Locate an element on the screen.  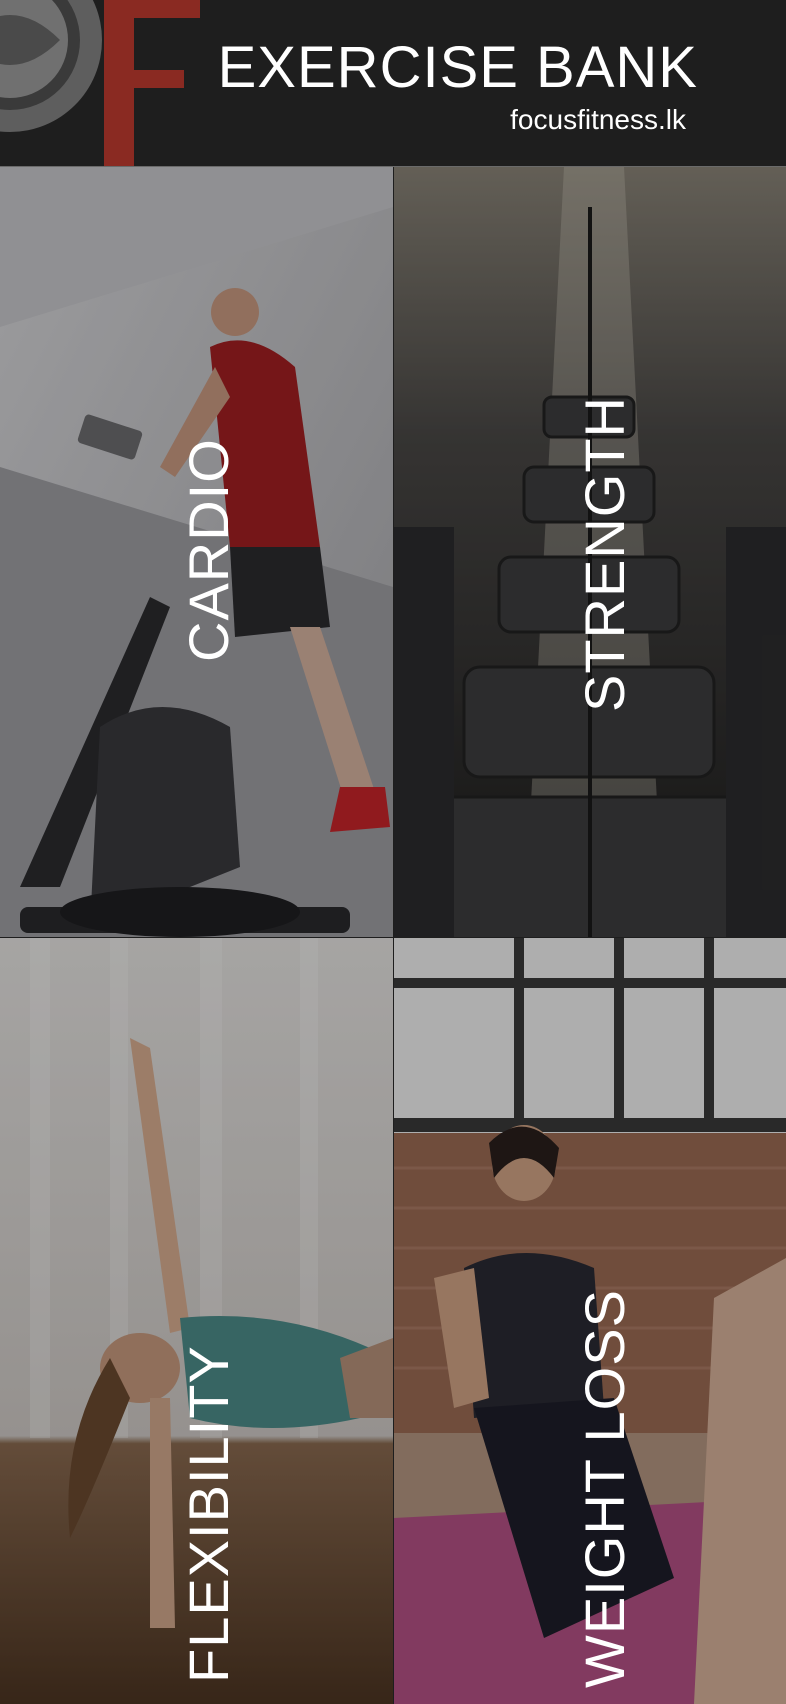
category-label-flexibility: FLEXIBILITY is located at coordinates (208, 1514).